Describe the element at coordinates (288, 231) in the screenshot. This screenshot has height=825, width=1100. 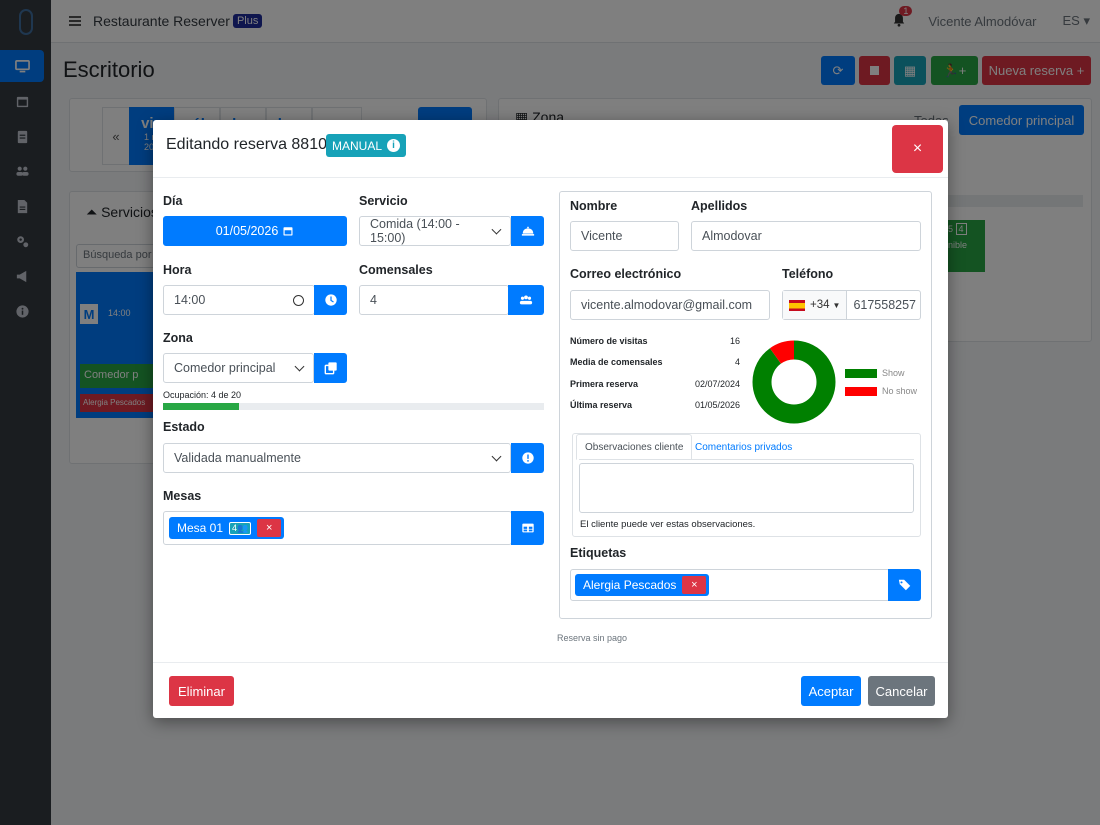
I see `calendar-icon` at that location.